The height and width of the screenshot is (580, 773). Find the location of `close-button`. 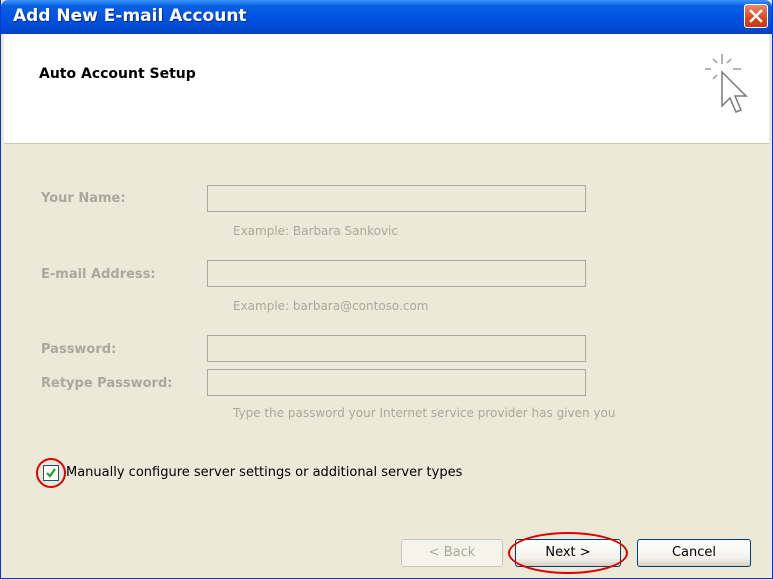

close-button is located at coordinates (756, 16).